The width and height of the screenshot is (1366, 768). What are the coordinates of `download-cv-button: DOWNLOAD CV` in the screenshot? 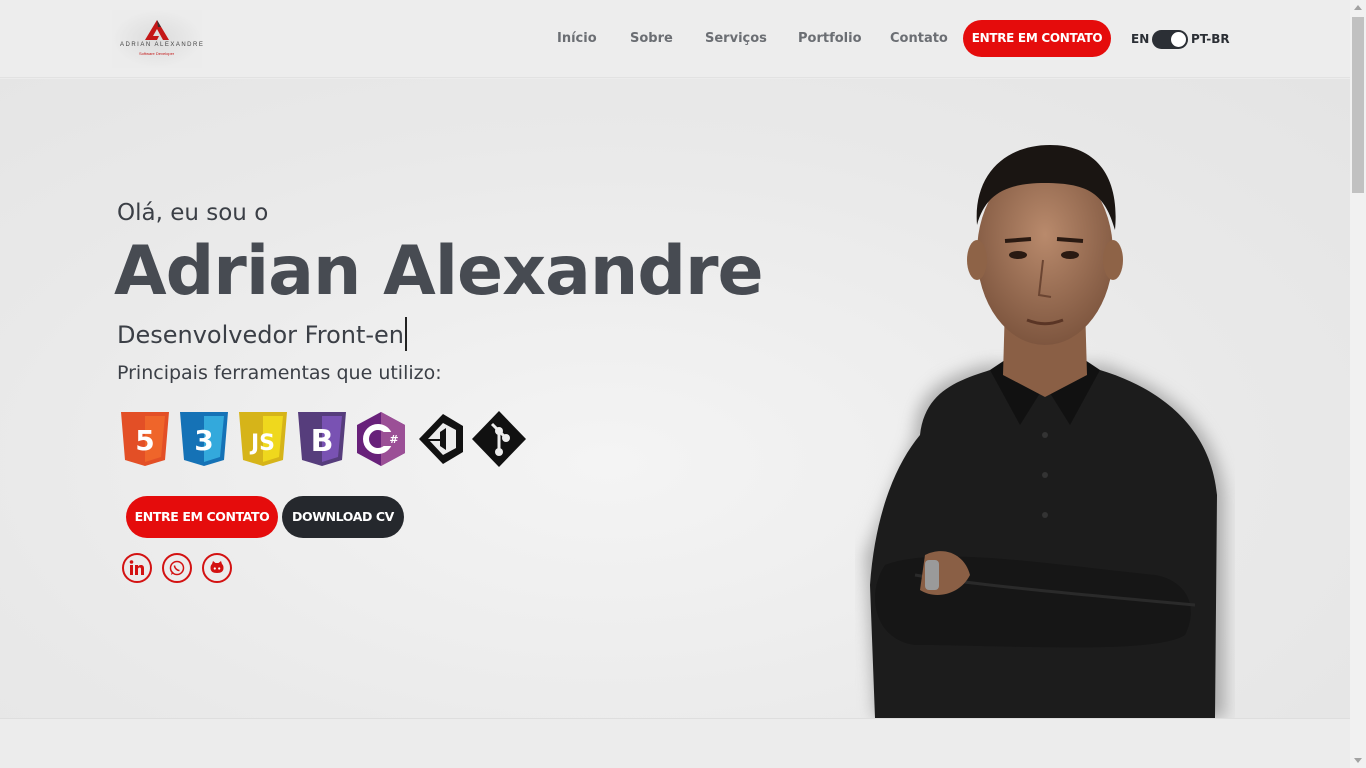 It's located at (343, 517).